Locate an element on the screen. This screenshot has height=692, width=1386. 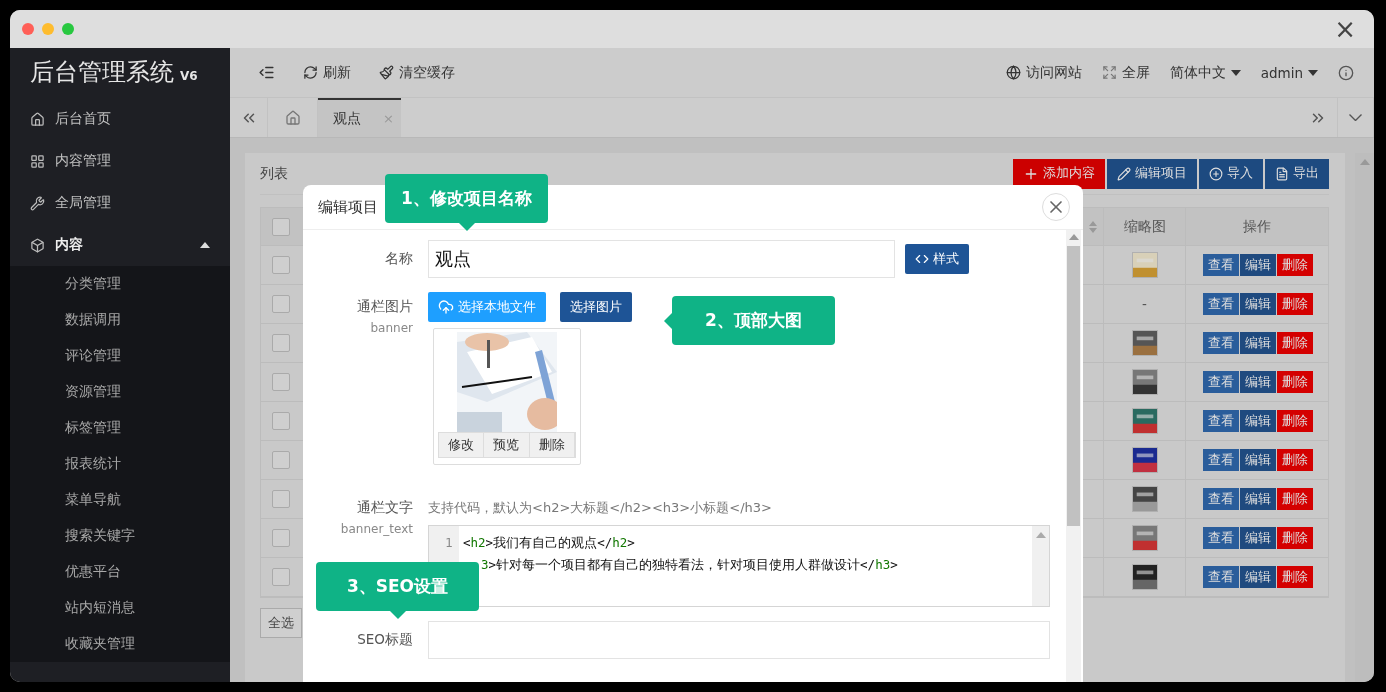
dropdown-button: admin is located at coordinates (1289, 72).